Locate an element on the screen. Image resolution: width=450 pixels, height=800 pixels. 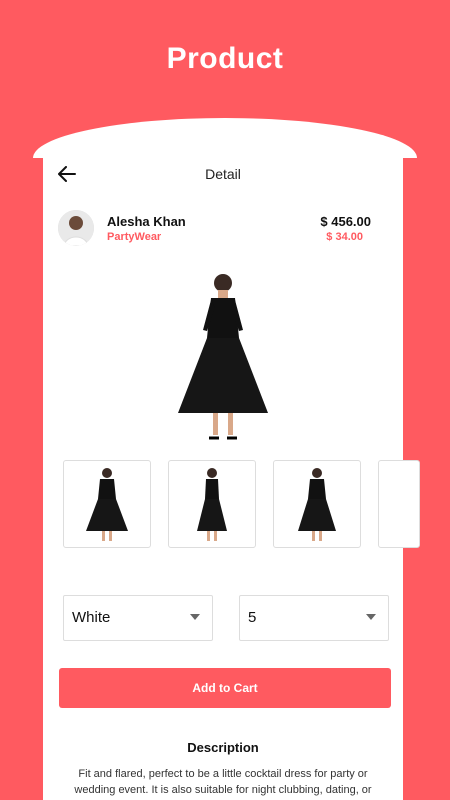
main-product-image is located at coordinates (223, 358).